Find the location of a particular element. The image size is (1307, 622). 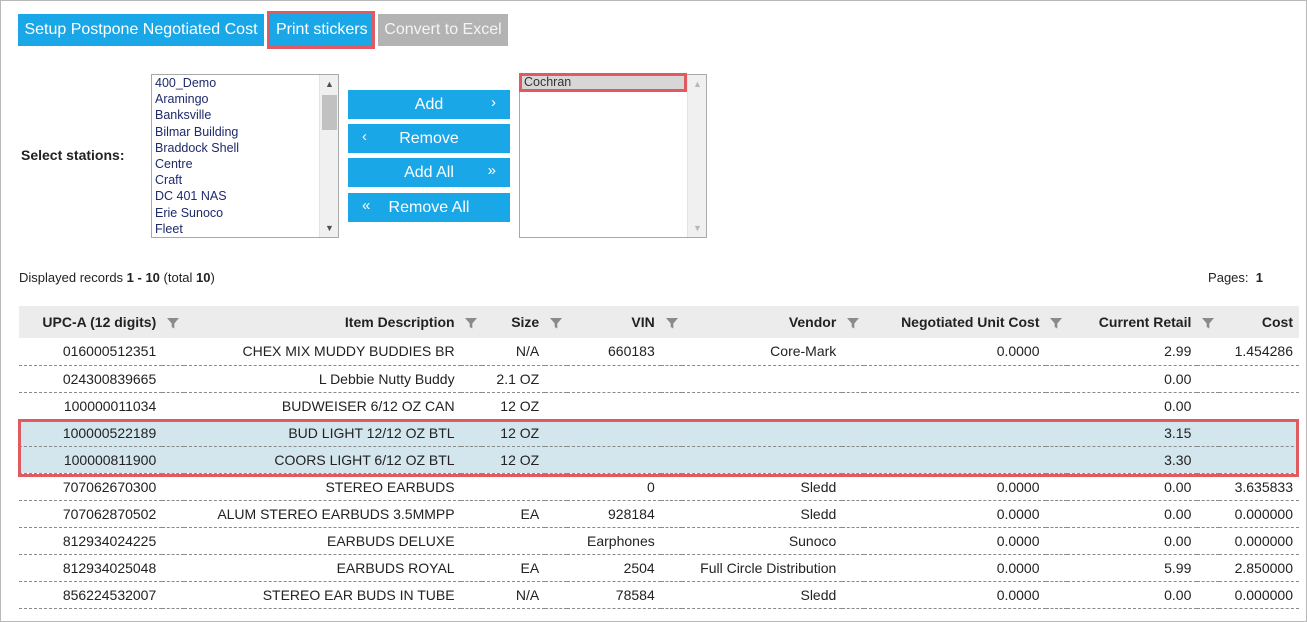

remove-all-button-label: Remove All is located at coordinates (429, 207).